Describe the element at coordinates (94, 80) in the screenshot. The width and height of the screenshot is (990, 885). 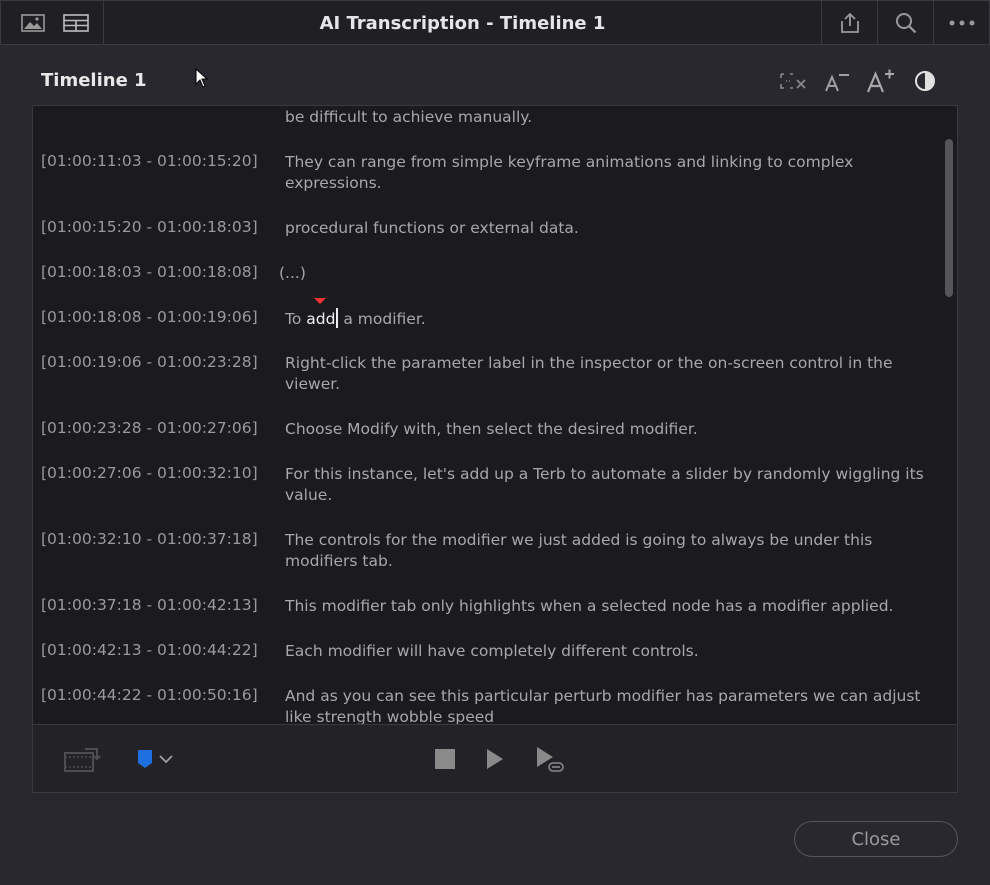
I see `timeline-title: Timeline 1` at that location.